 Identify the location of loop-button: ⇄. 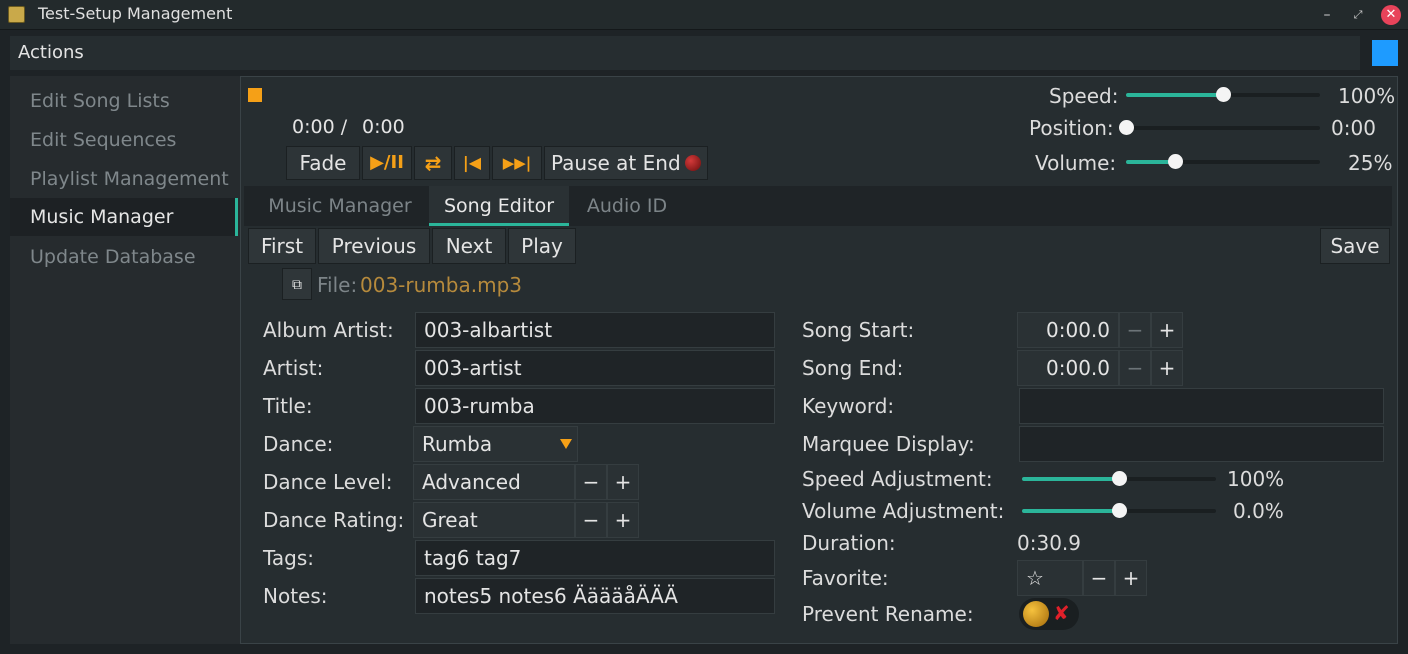
(433, 163).